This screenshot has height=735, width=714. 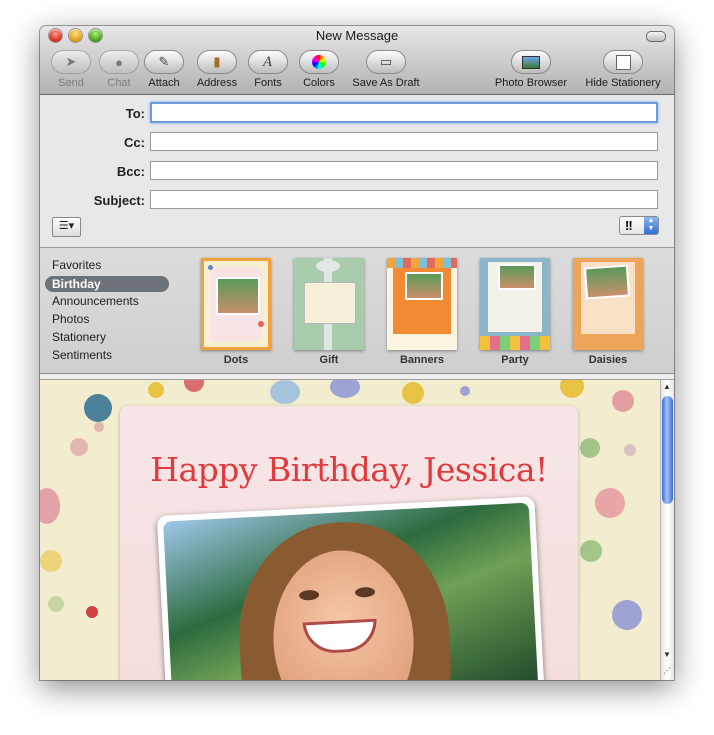 What do you see at coordinates (70, 319) in the screenshot?
I see `category-photos: Photos` at bounding box center [70, 319].